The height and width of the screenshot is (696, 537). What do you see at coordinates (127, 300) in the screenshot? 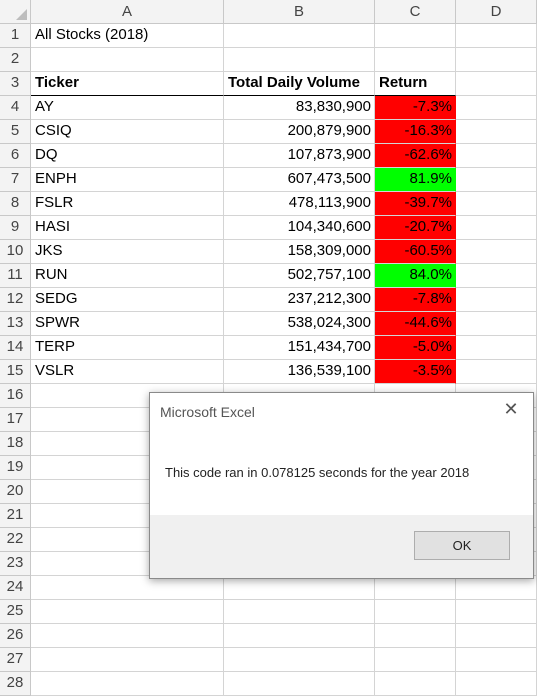
I see `ticker-cell: SEDG` at bounding box center [127, 300].